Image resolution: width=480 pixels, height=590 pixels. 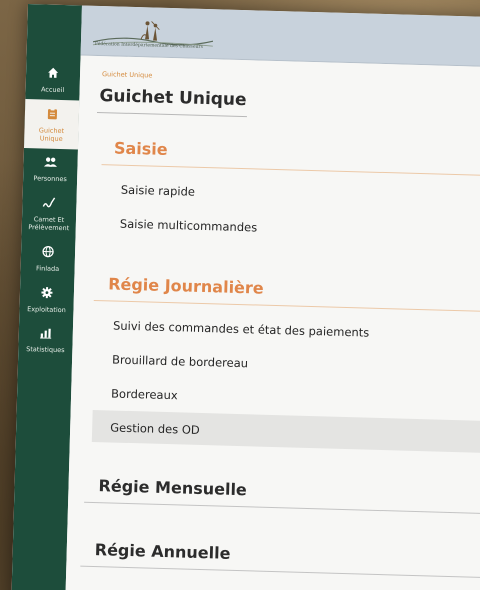 What do you see at coordinates (53, 75) in the screenshot?
I see `home-icon` at bounding box center [53, 75].